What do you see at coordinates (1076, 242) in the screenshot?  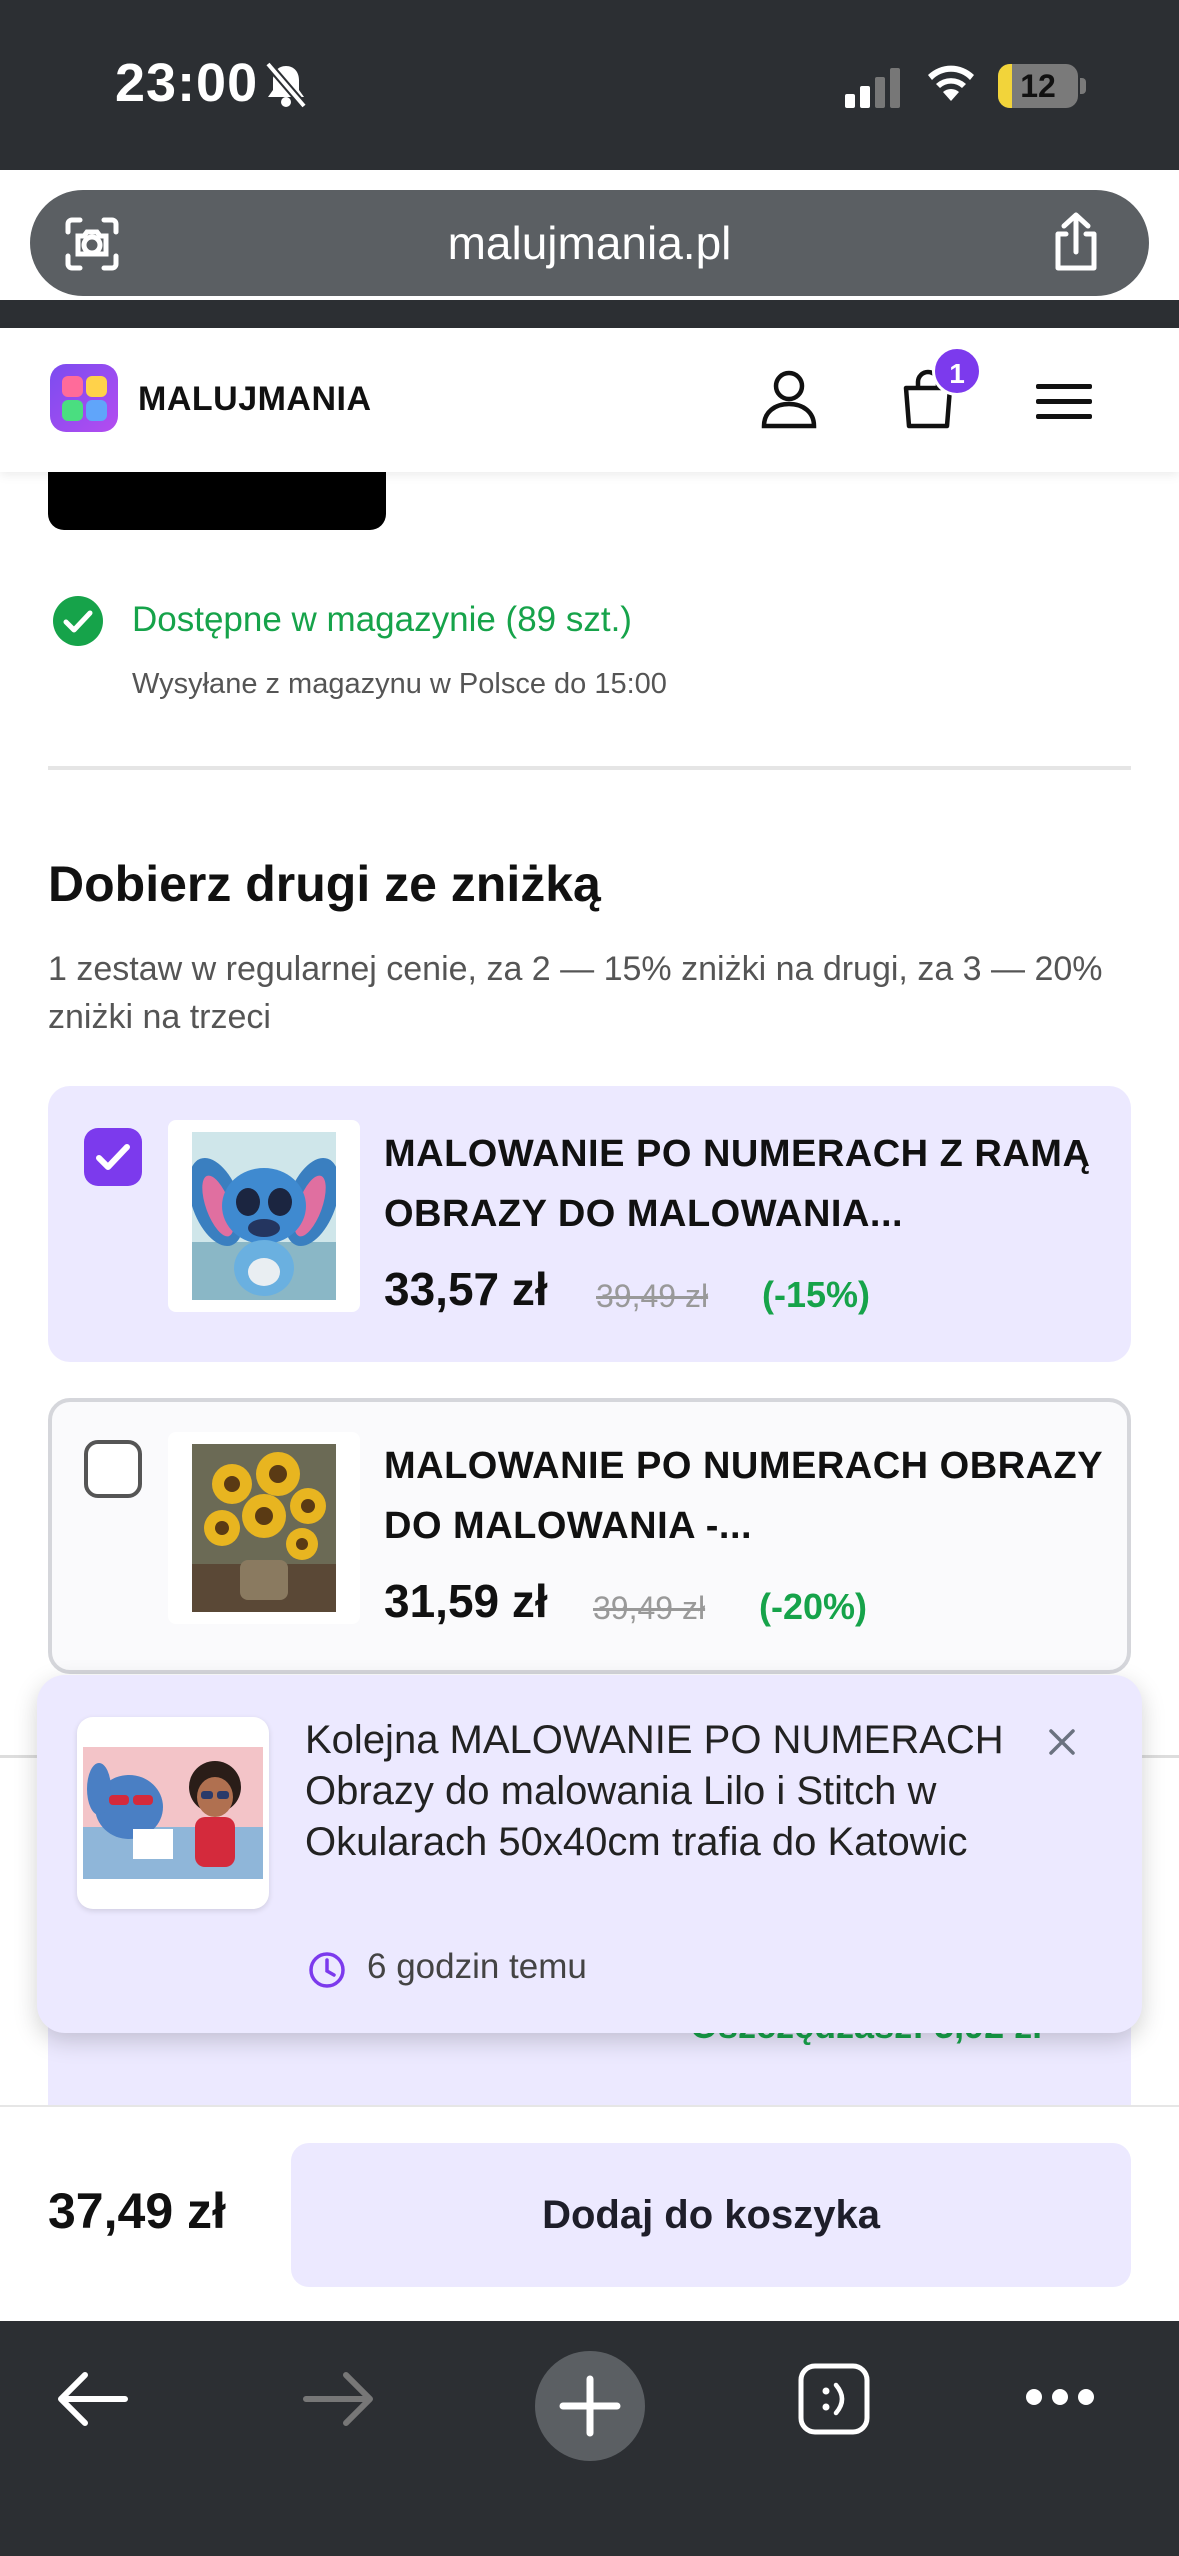 I see `share-icon` at bounding box center [1076, 242].